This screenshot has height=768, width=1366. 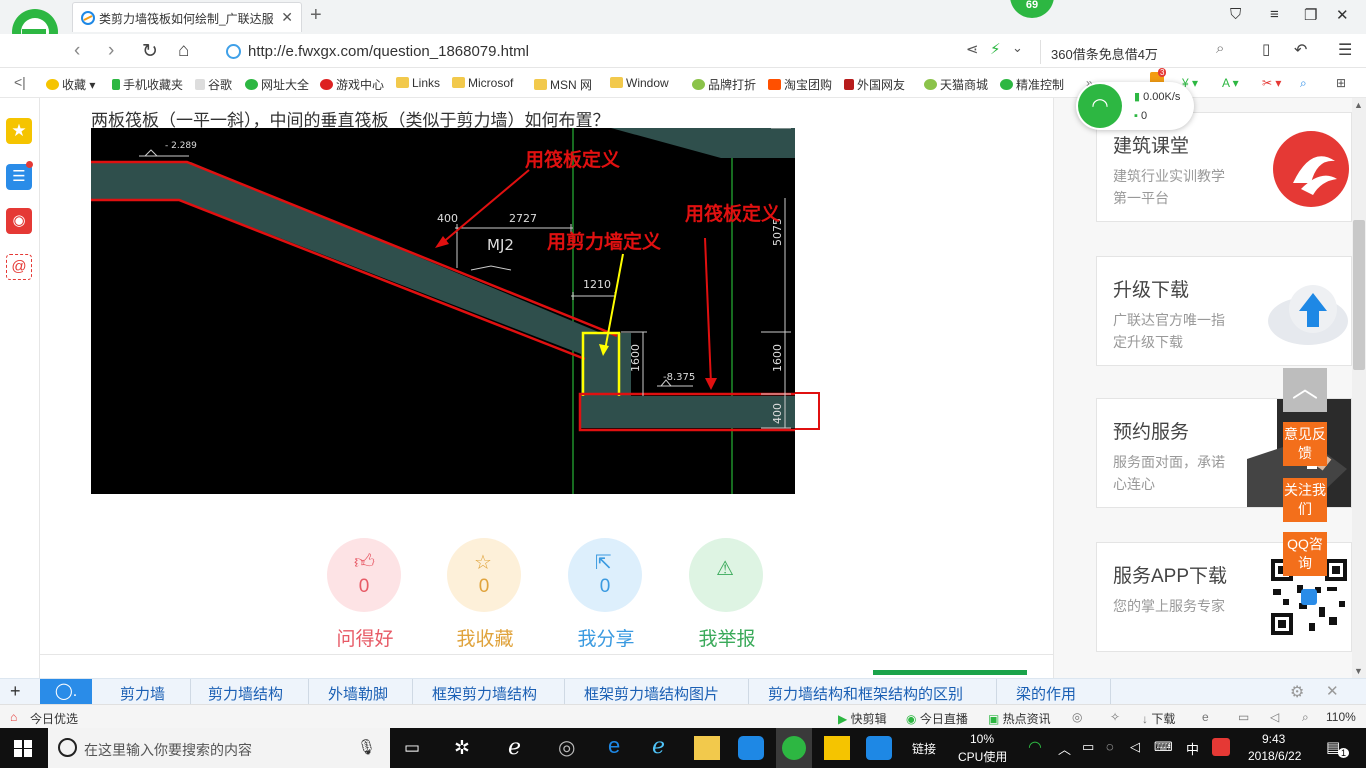 What do you see at coordinates (1345, 50) in the screenshot?
I see `more-menu-icon: ☰` at bounding box center [1345, 50].